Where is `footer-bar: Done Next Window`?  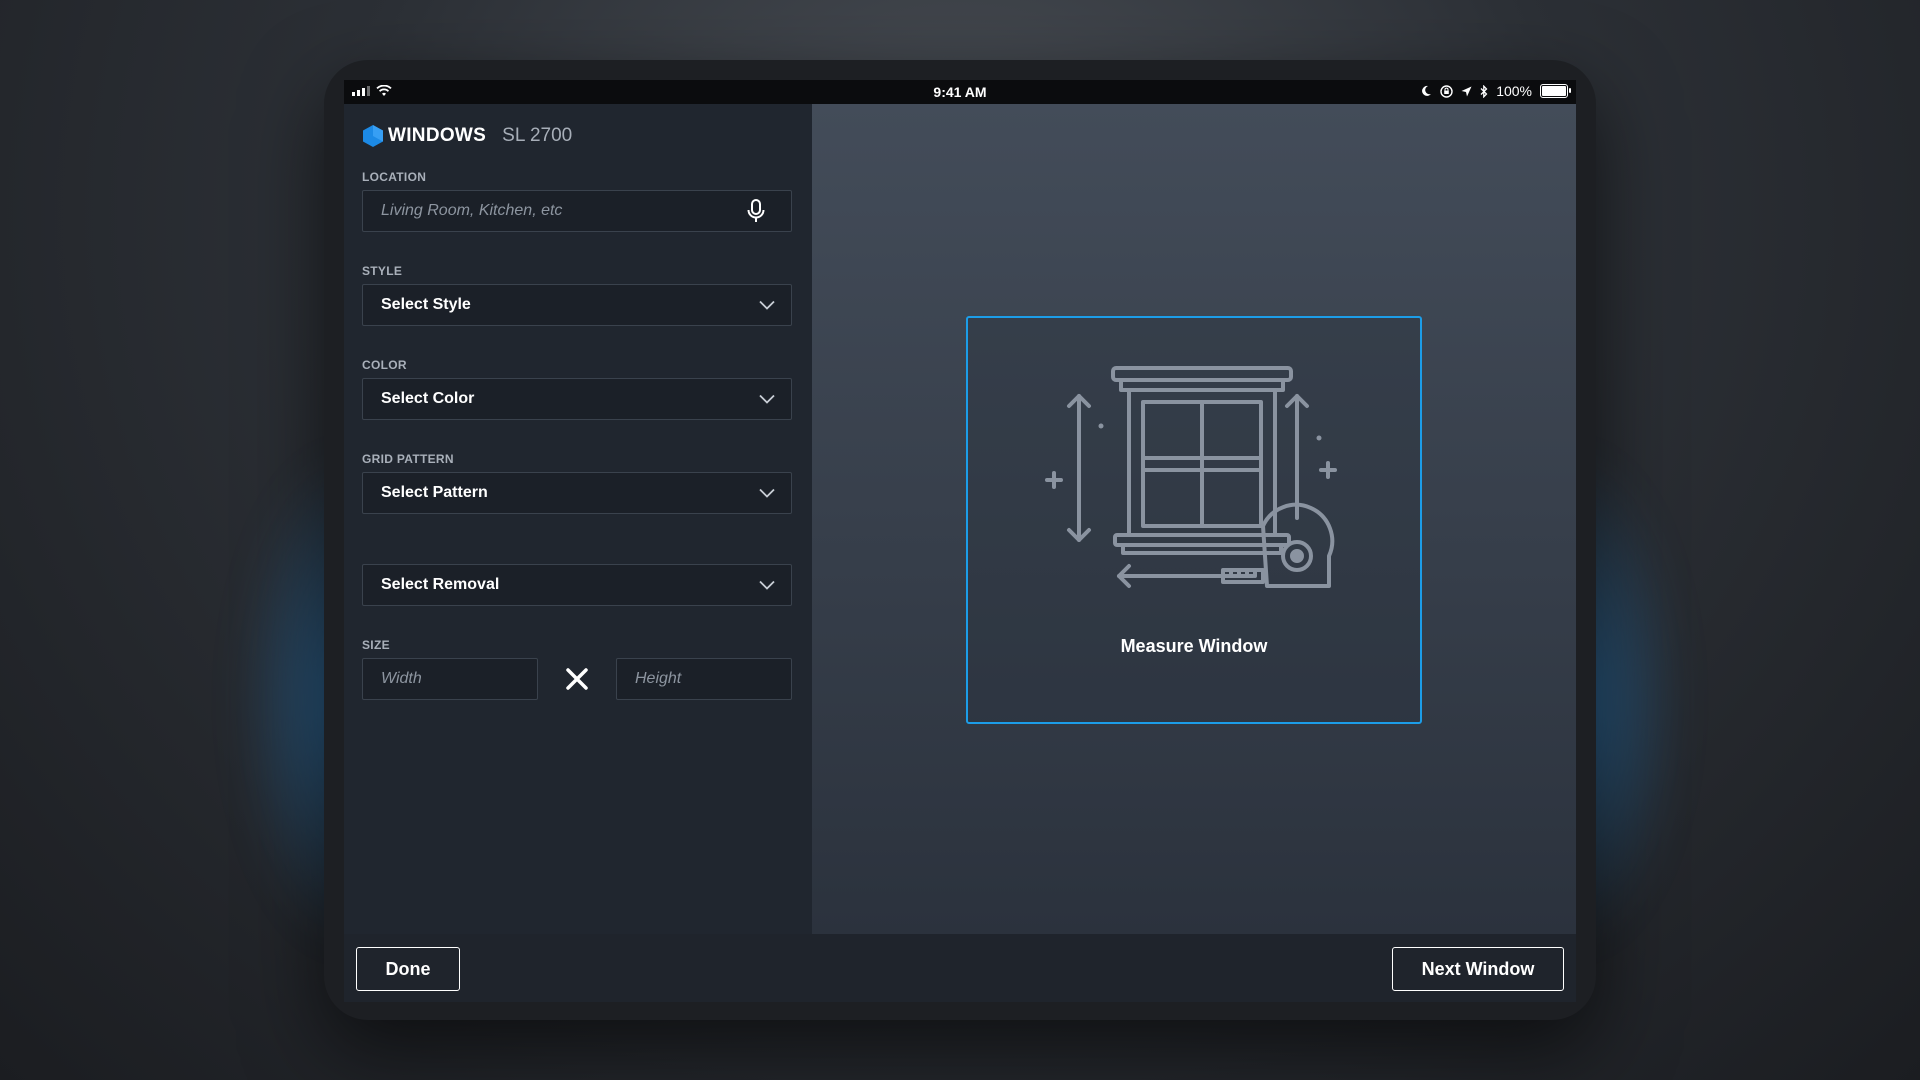
footer-bar: Done Next Window is located at coordinates (960, 968).